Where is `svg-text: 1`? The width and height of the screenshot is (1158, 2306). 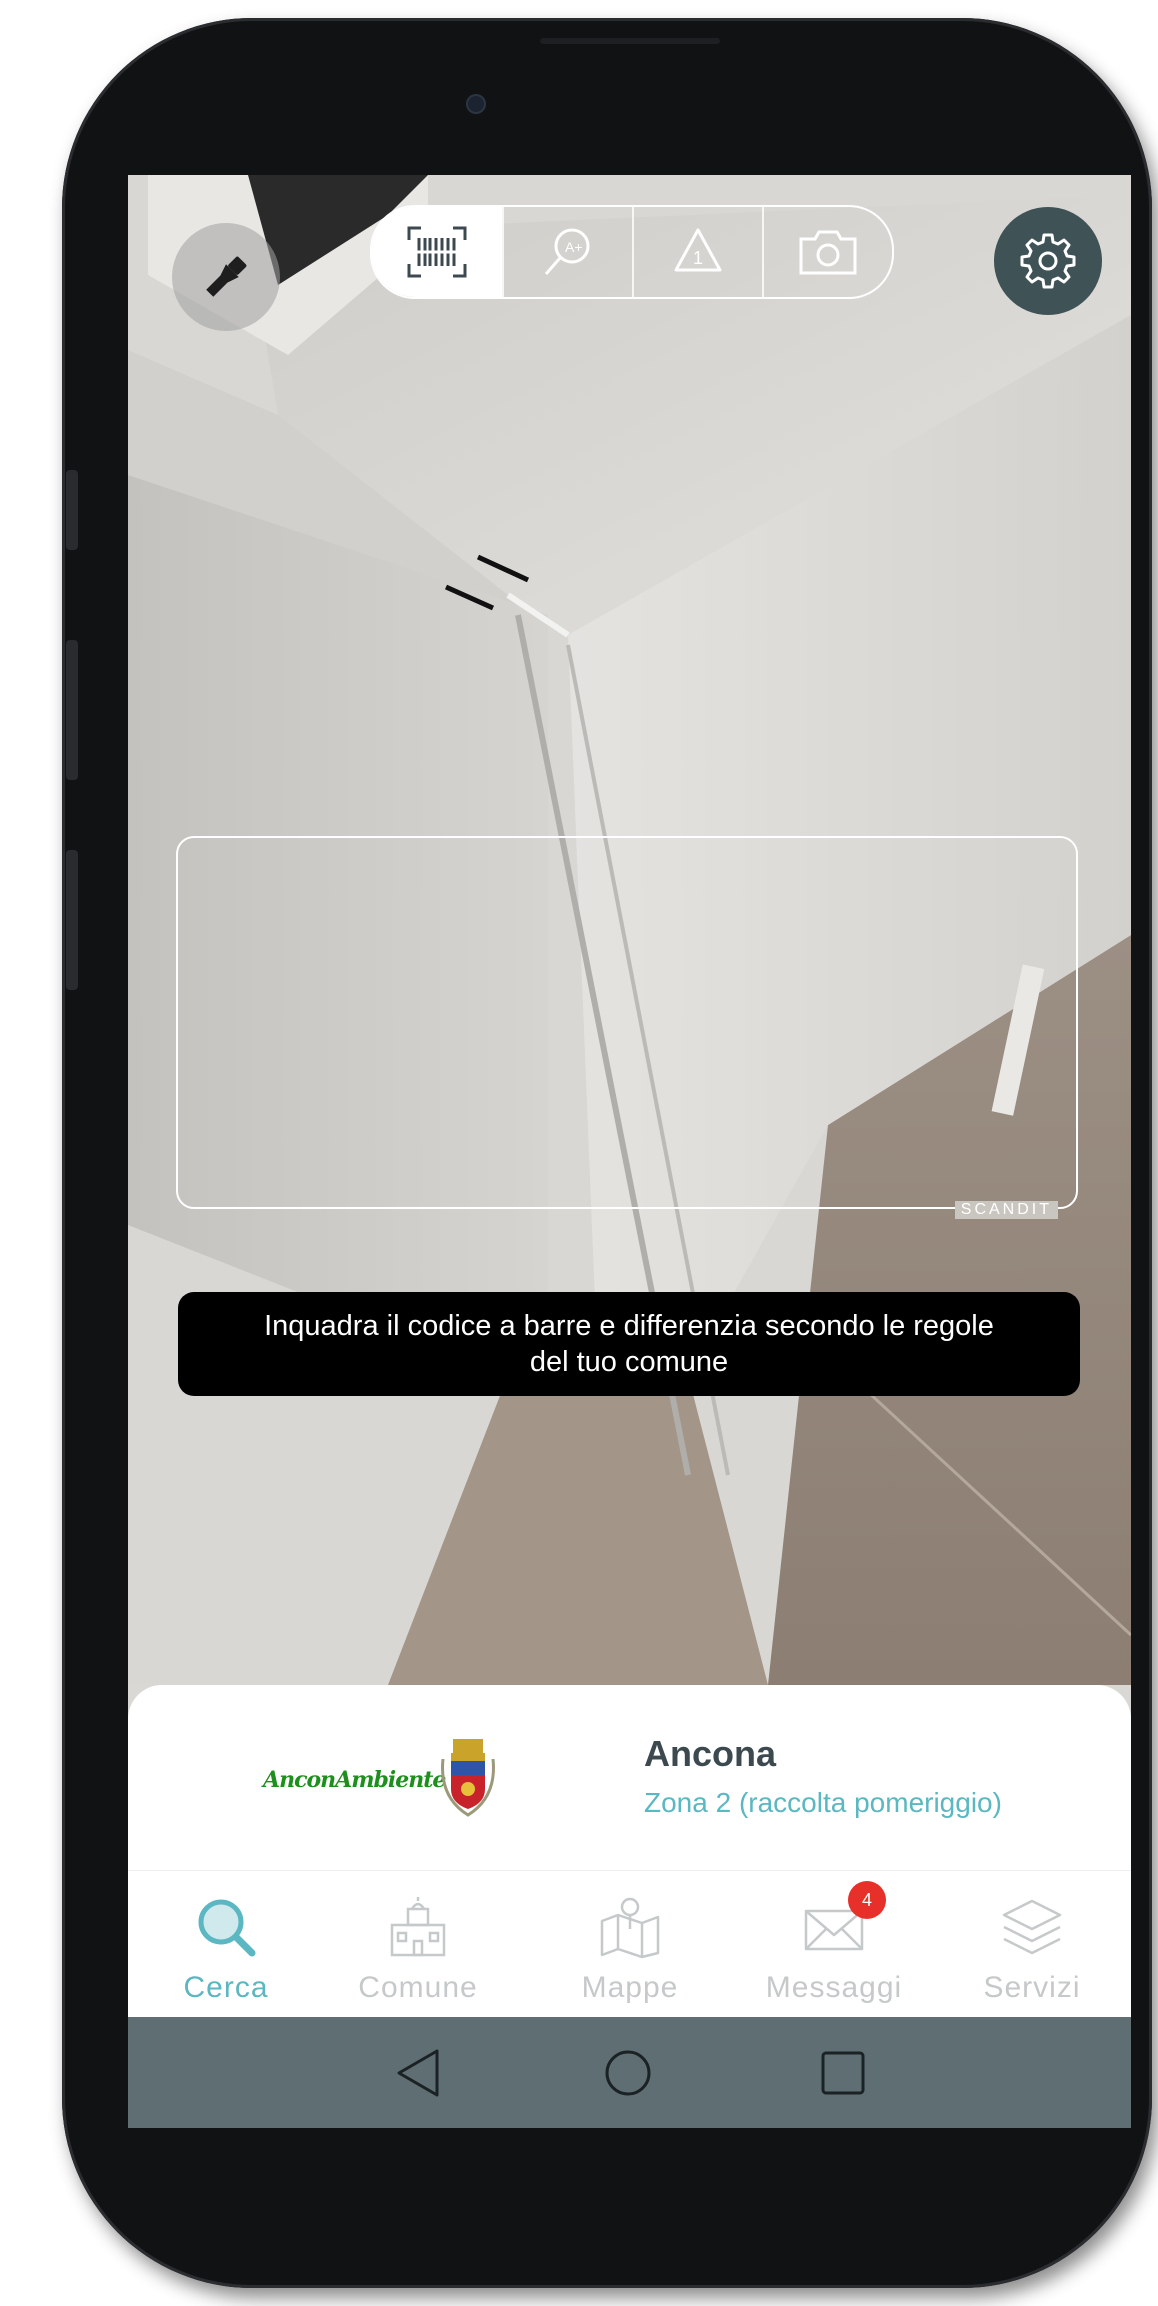 svg-text: 1 is located at coordinates (698, 258).